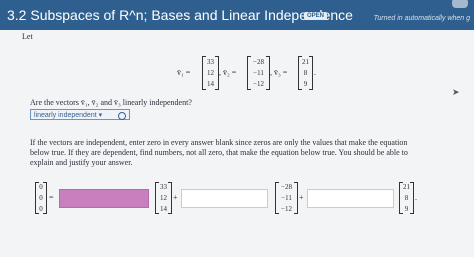  Describe the element at coordinates (416, 197) in the screenshot. I see `final-period: .` at that location.